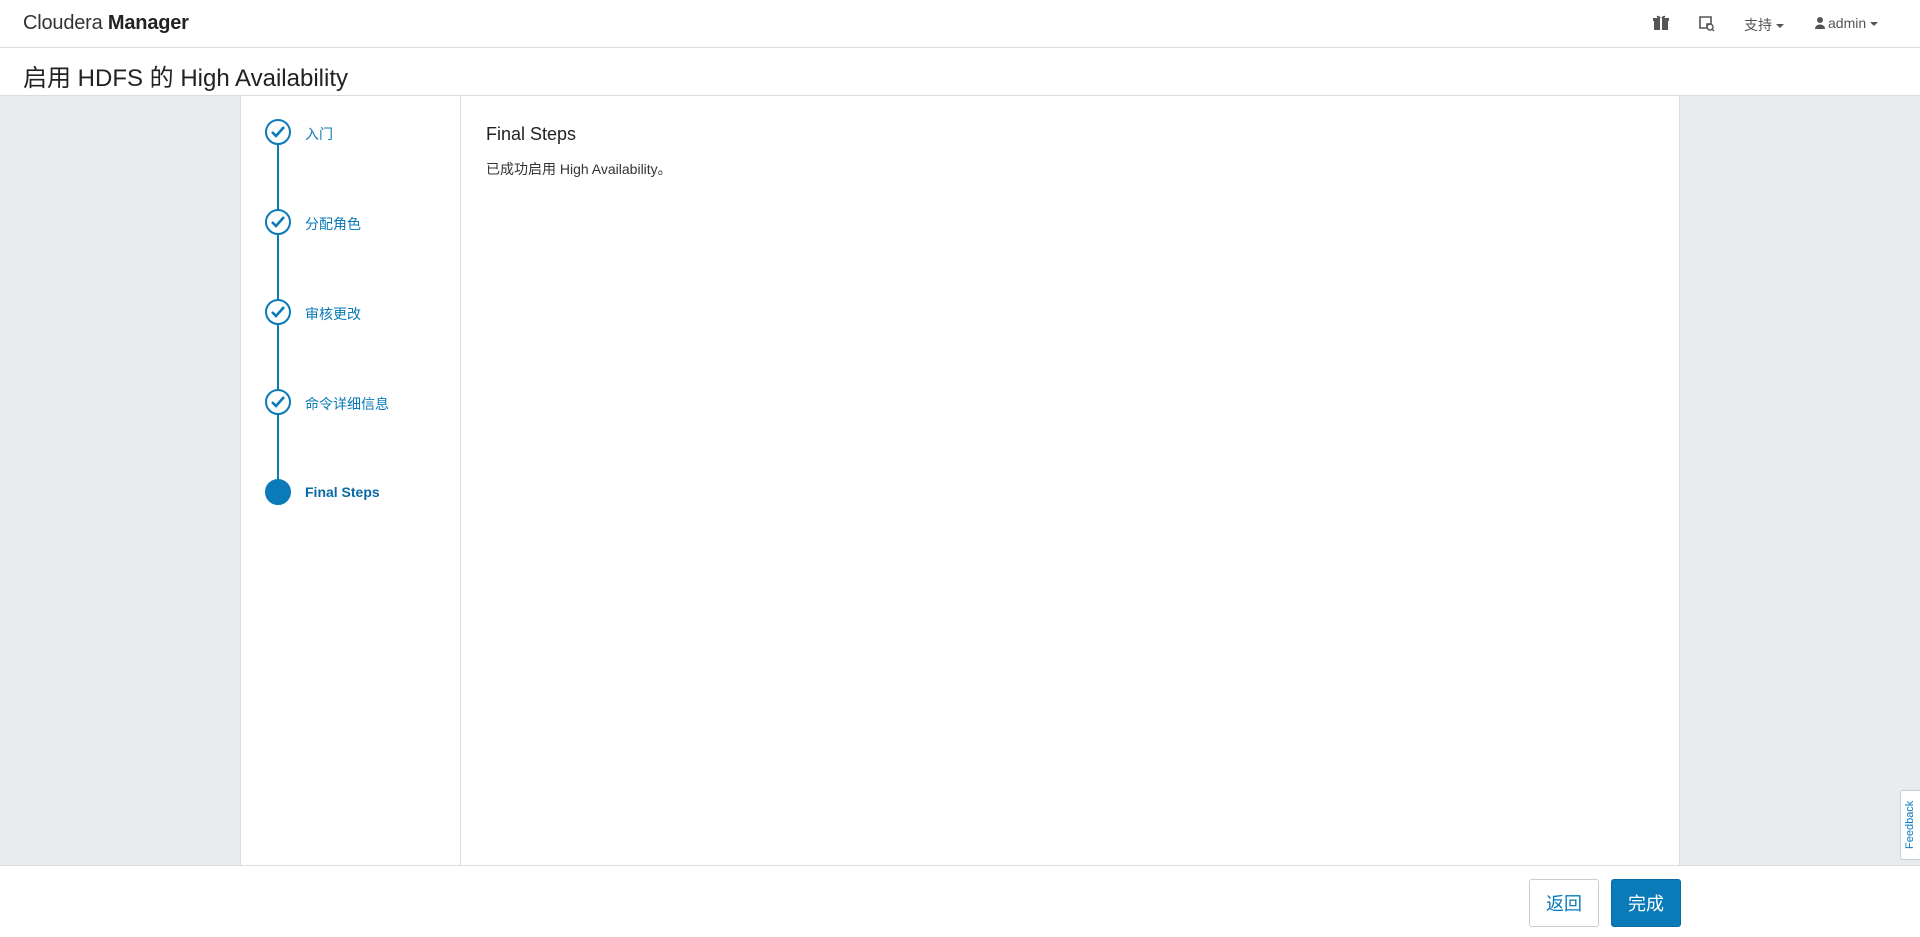 This screenshot has width=1920, height=937. Describe the element at coordinates (1564, 903) in the screenshot. I see `back-button: 返回` at that location.